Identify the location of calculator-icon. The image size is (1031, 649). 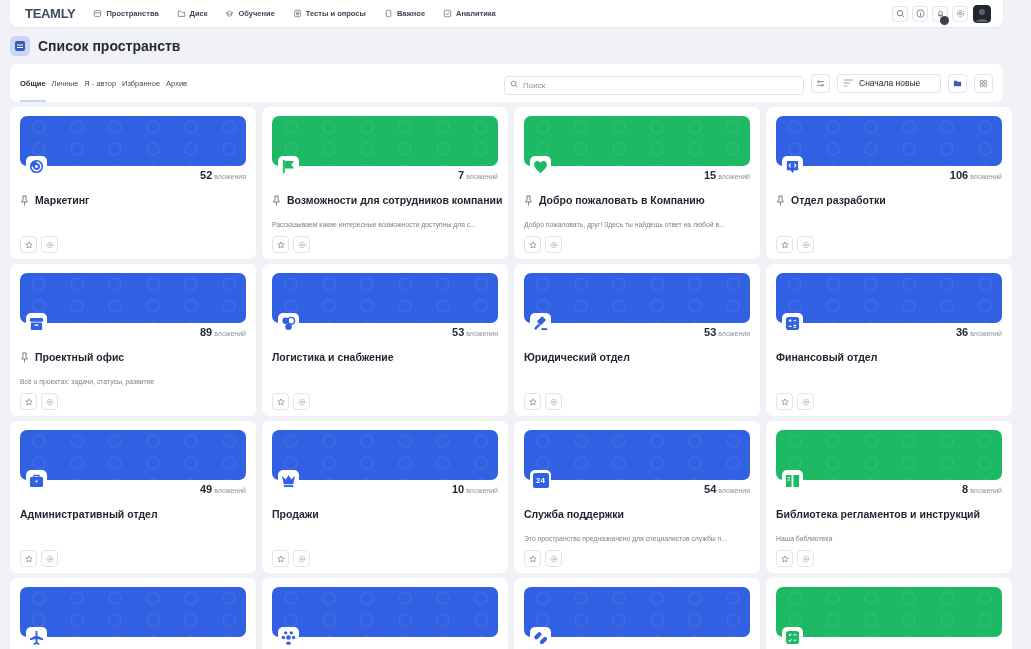
(792, 323).